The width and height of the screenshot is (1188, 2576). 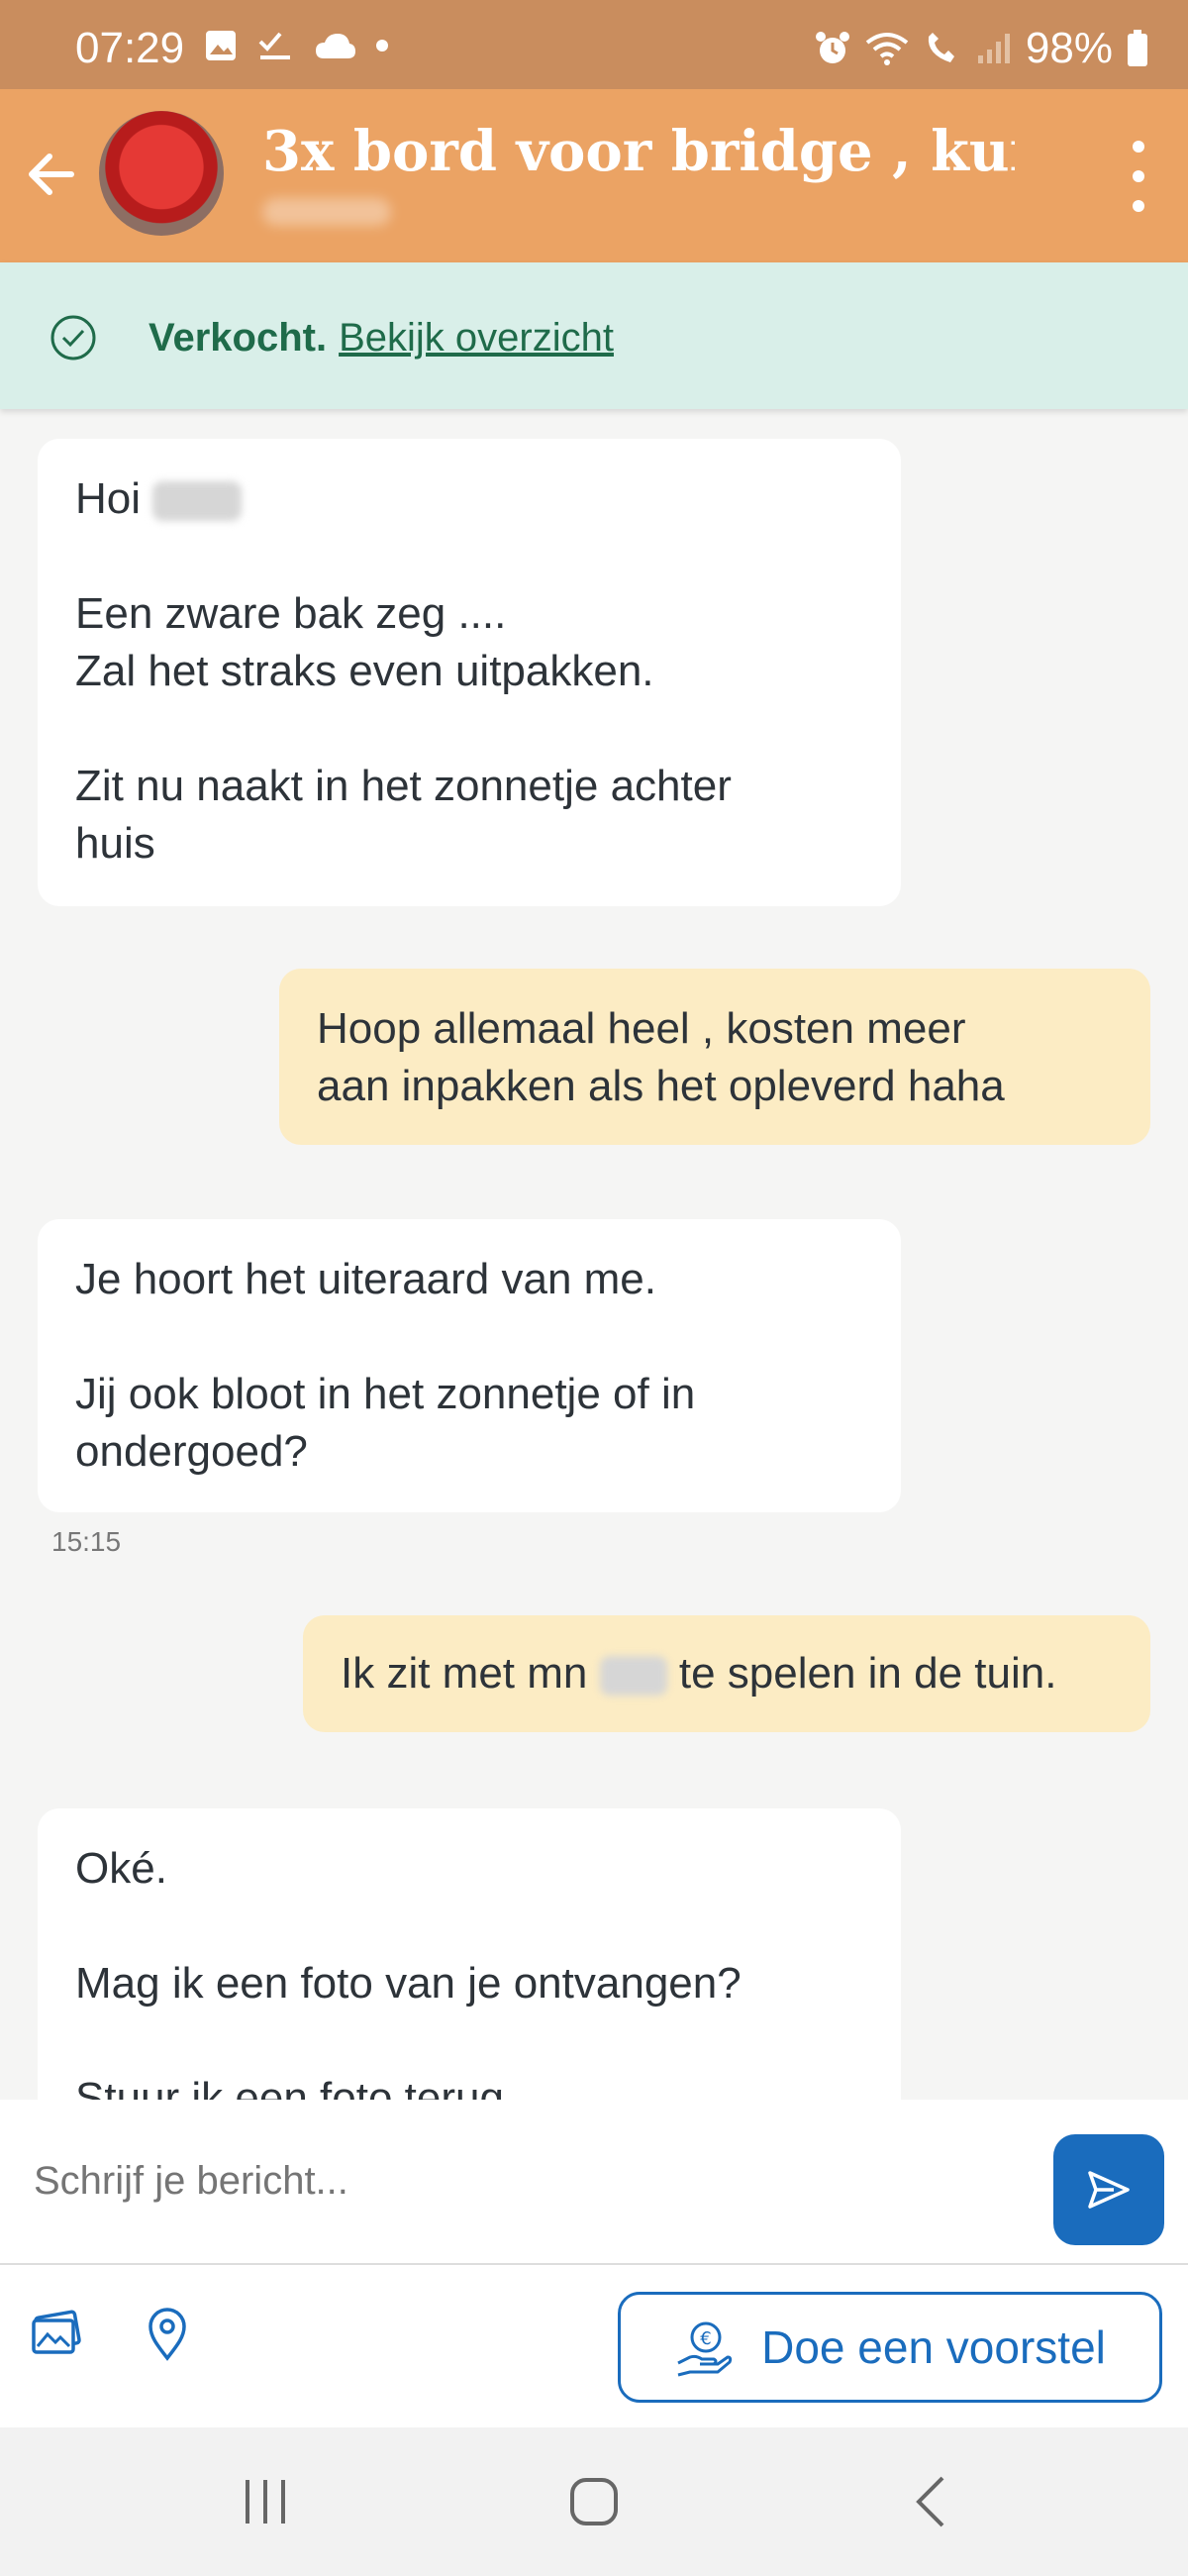 What do you see at coordinates (382, 46) in the screenshot?
I see `dot-icon` at bounding box center [382, 46].